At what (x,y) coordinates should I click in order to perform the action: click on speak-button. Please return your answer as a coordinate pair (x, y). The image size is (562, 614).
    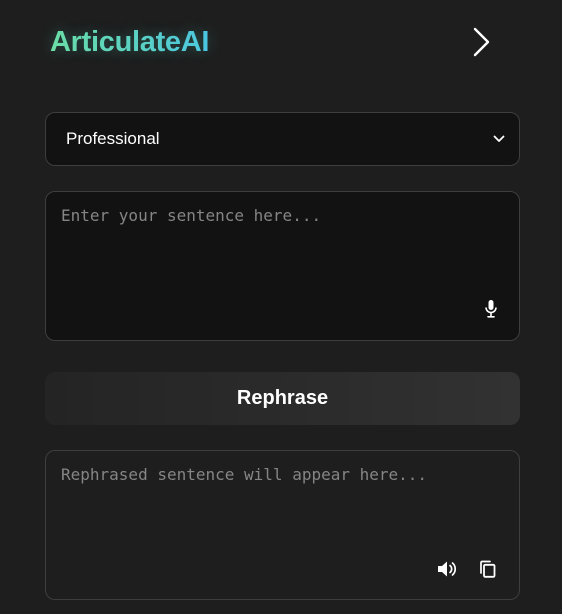
    Looking at the image, I should click on (447, 569).